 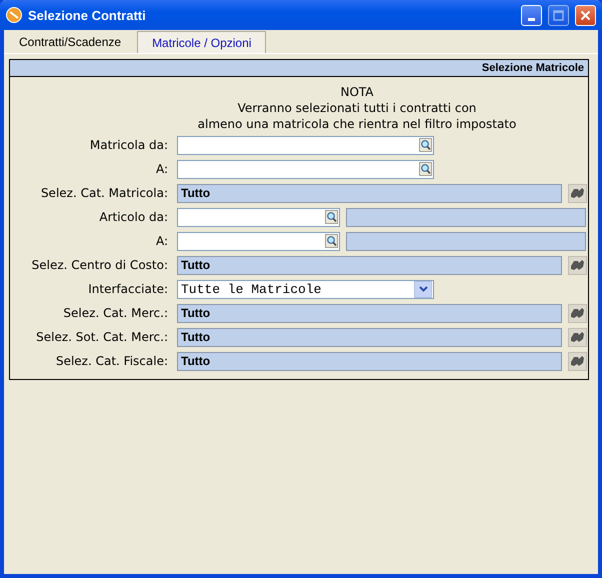 What do you see at coordinates (305, 289) in the screenshot?
I see `dropdown: Tutte le Matricole` at bounding box center [305, 289].